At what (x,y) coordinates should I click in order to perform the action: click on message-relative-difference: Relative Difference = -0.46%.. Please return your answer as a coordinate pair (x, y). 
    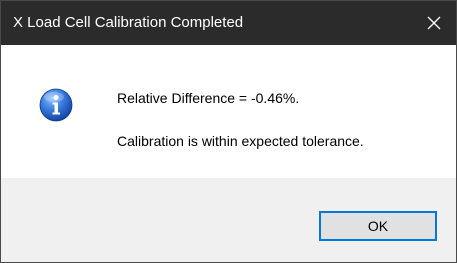
    Looking at the image, I should click on (208, 98).